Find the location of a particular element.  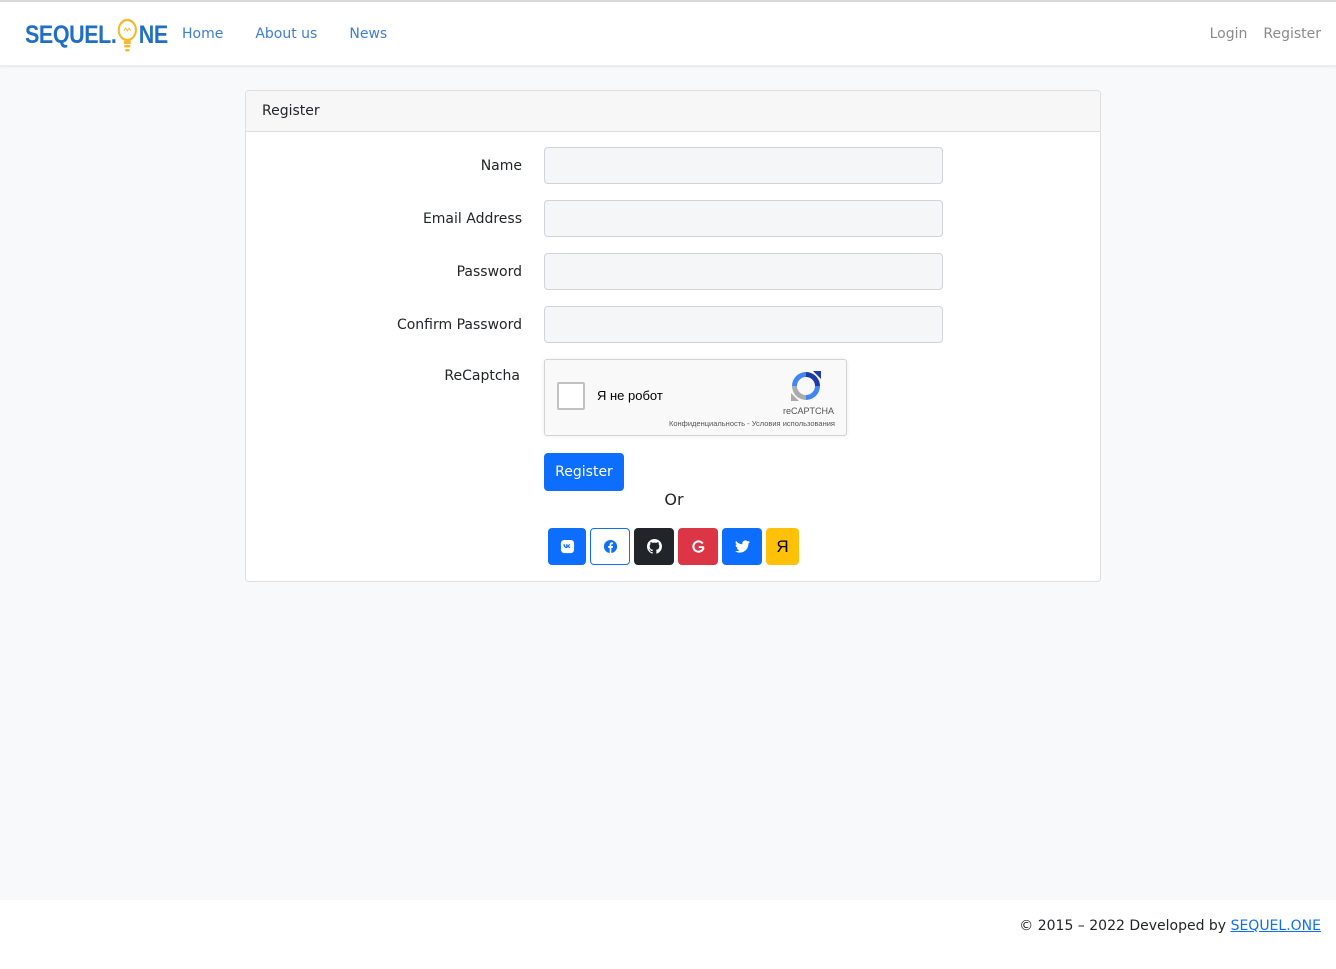

password-input is located at coordinates (743, 271).